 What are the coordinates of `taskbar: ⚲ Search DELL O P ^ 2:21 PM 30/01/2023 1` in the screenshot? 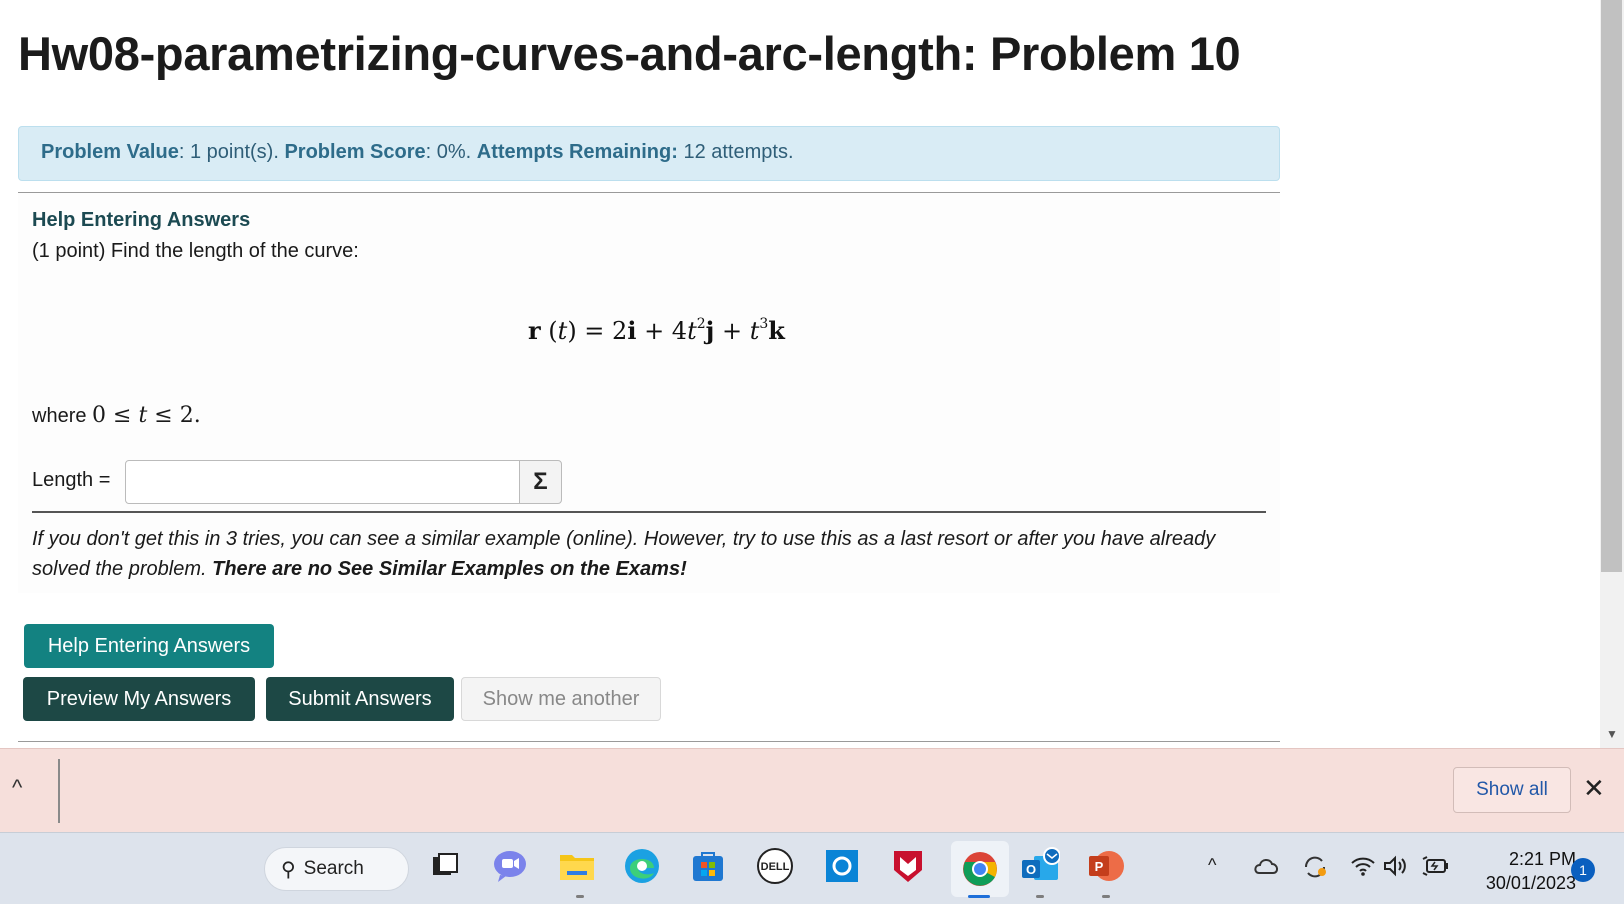 It's located at (812, 868).